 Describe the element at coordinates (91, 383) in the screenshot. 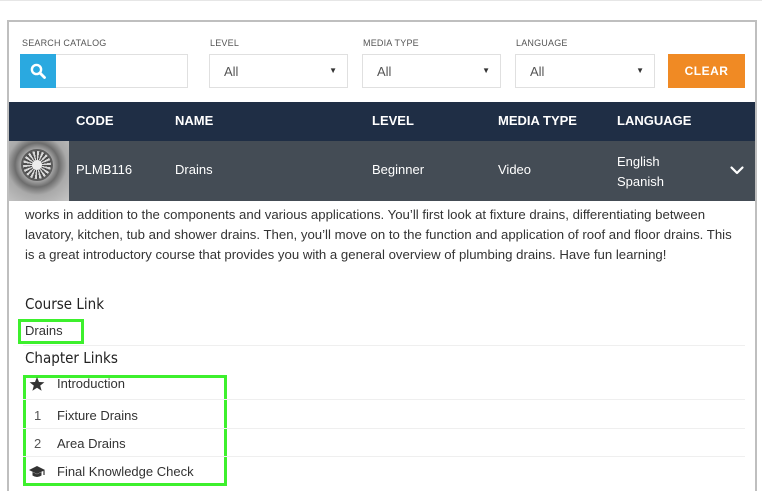

I see `chapter-link-introduction: Introduction` at that location.